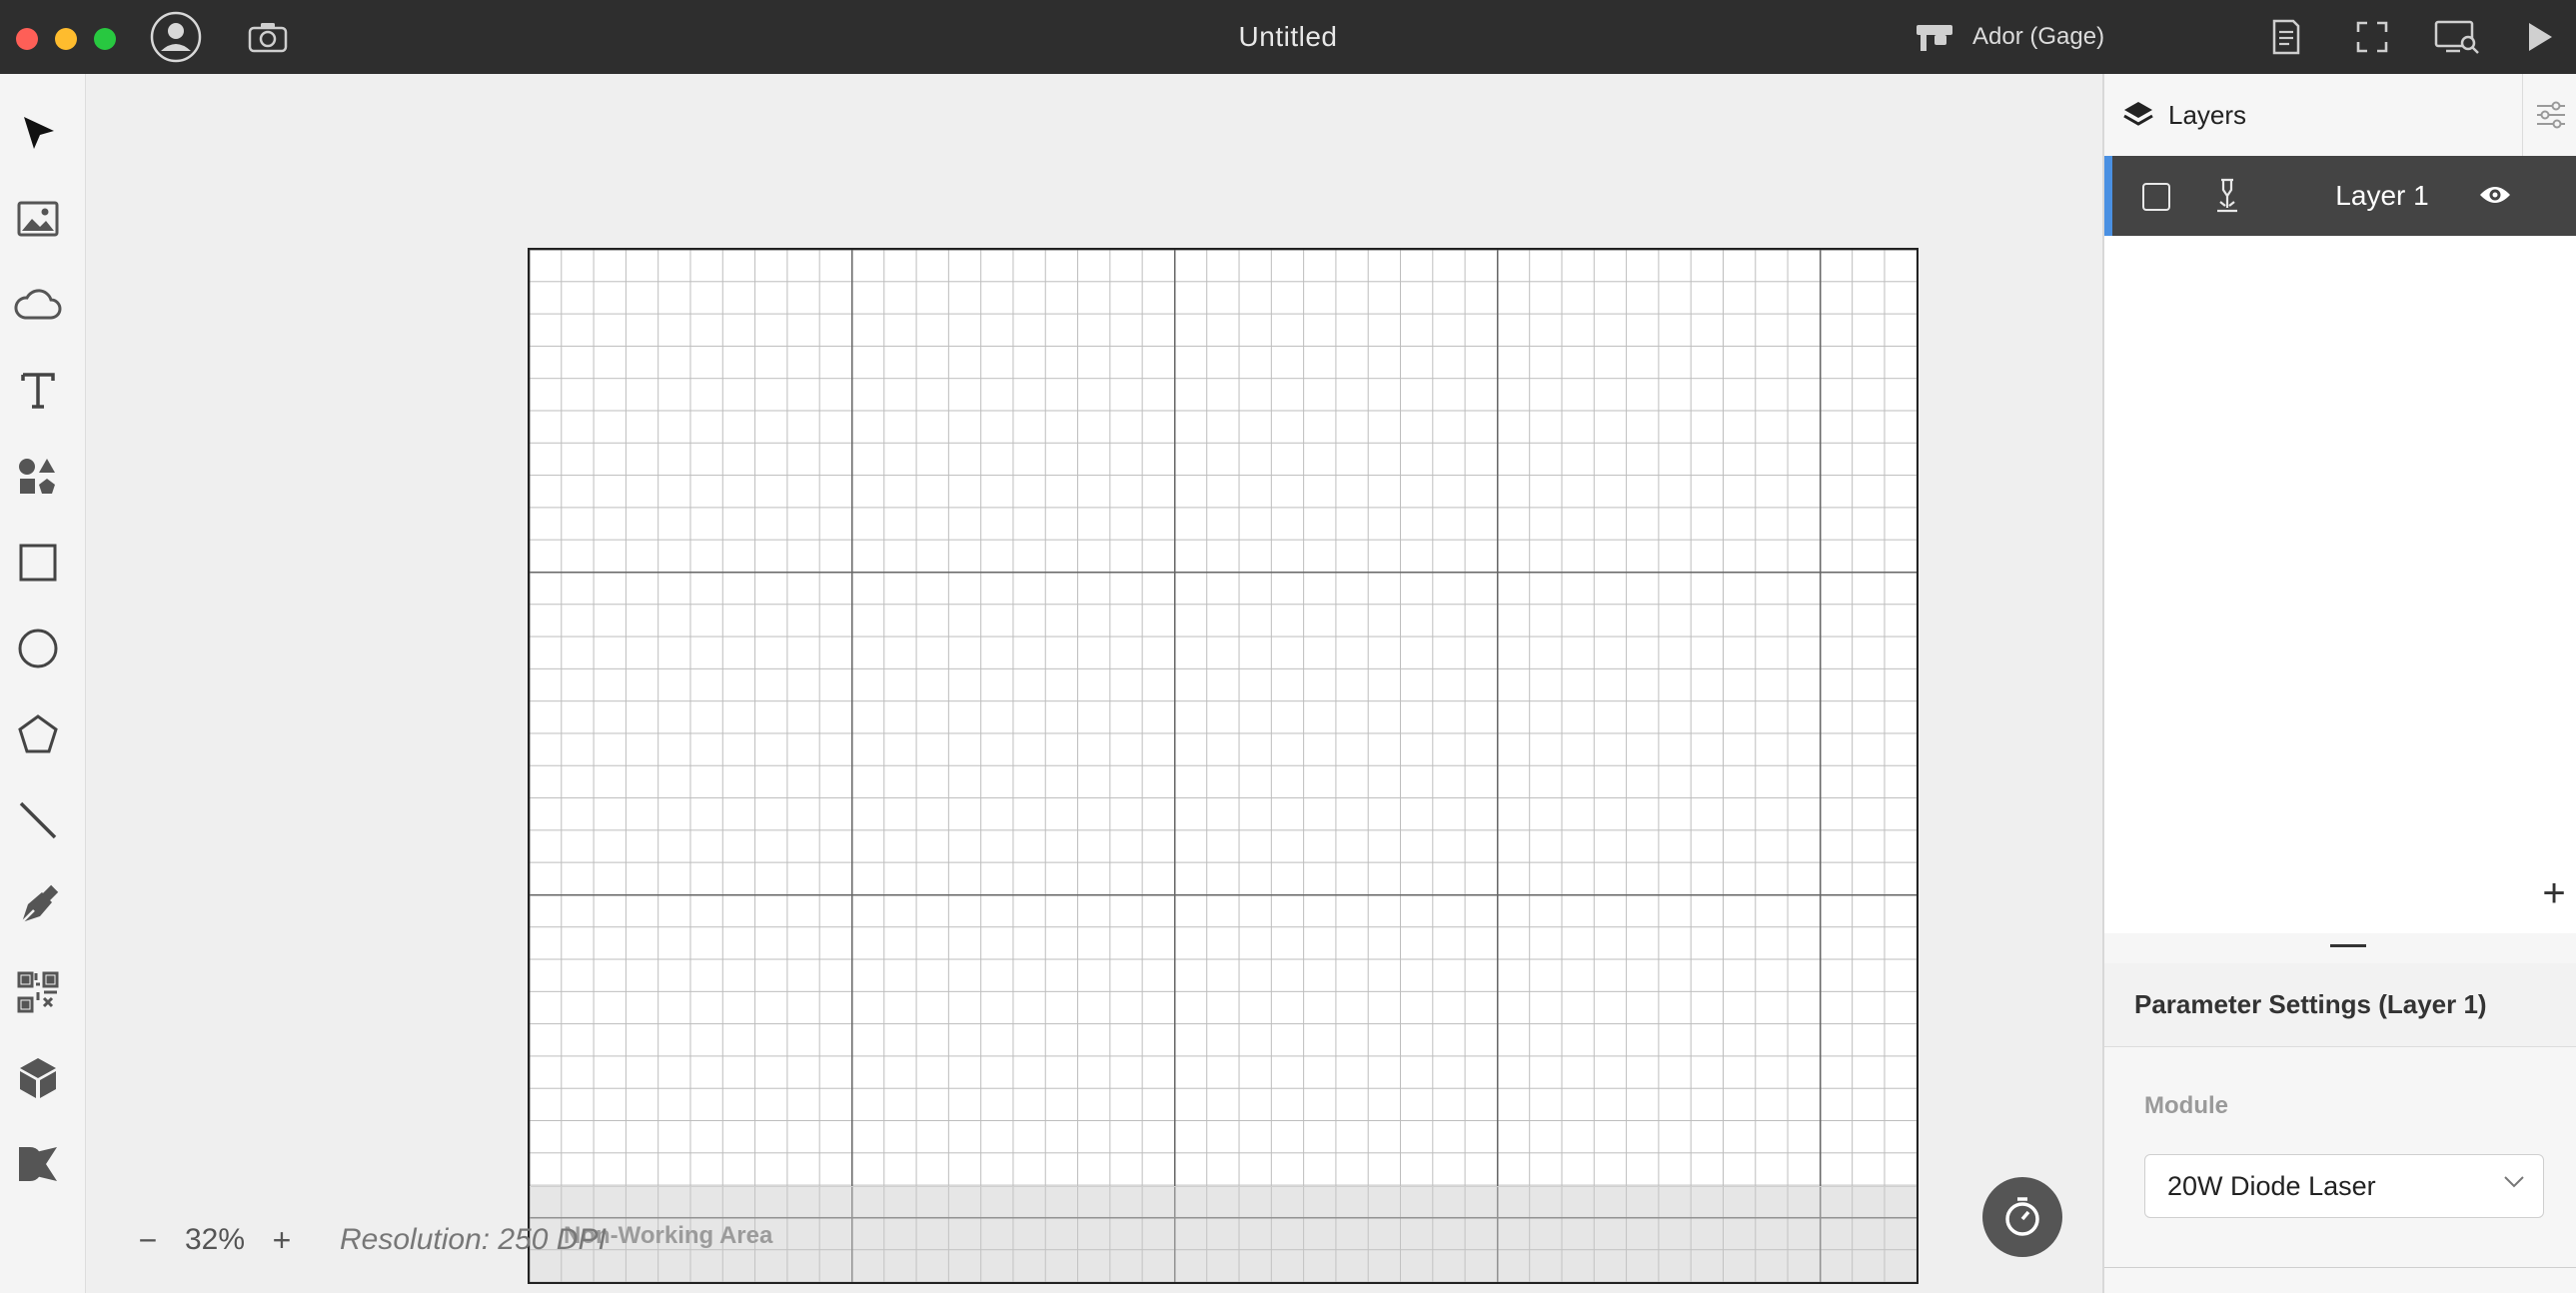 This screenshot has width=2576, height=1293. I want to click on panel-resize-handle, so click(2340, 948).